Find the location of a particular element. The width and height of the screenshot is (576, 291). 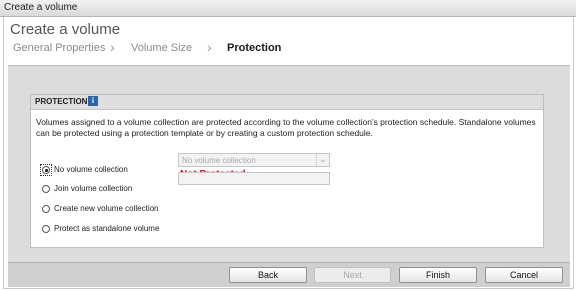

step-general-properties: General Properties is located at coordinates (59, 48).